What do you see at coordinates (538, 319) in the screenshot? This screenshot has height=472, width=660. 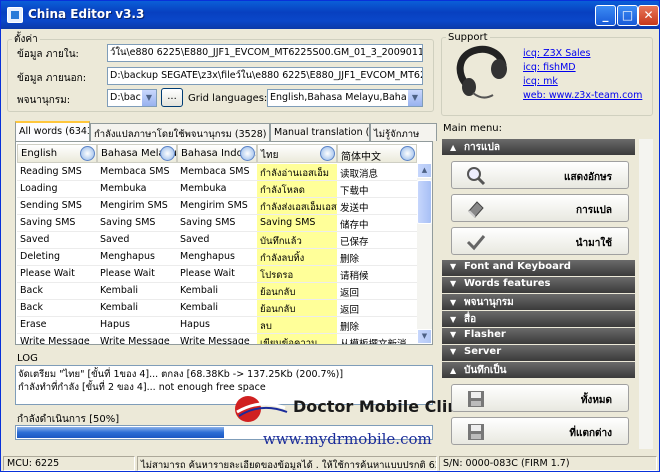 I see `menu-section-media: ▼ สื่อ` at bounding box center [538, 319].